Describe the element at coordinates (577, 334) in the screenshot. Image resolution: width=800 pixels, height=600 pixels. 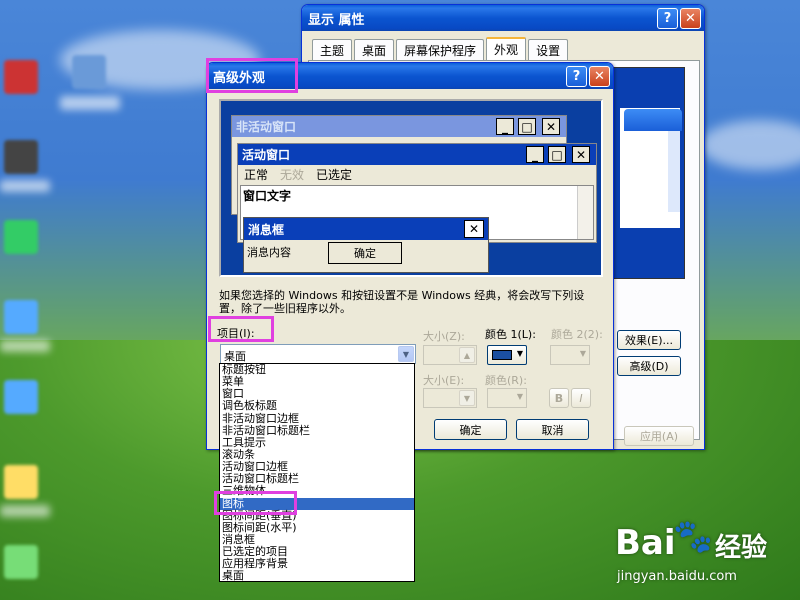
I see `color2-label: 颜色 2(2):` at that location.